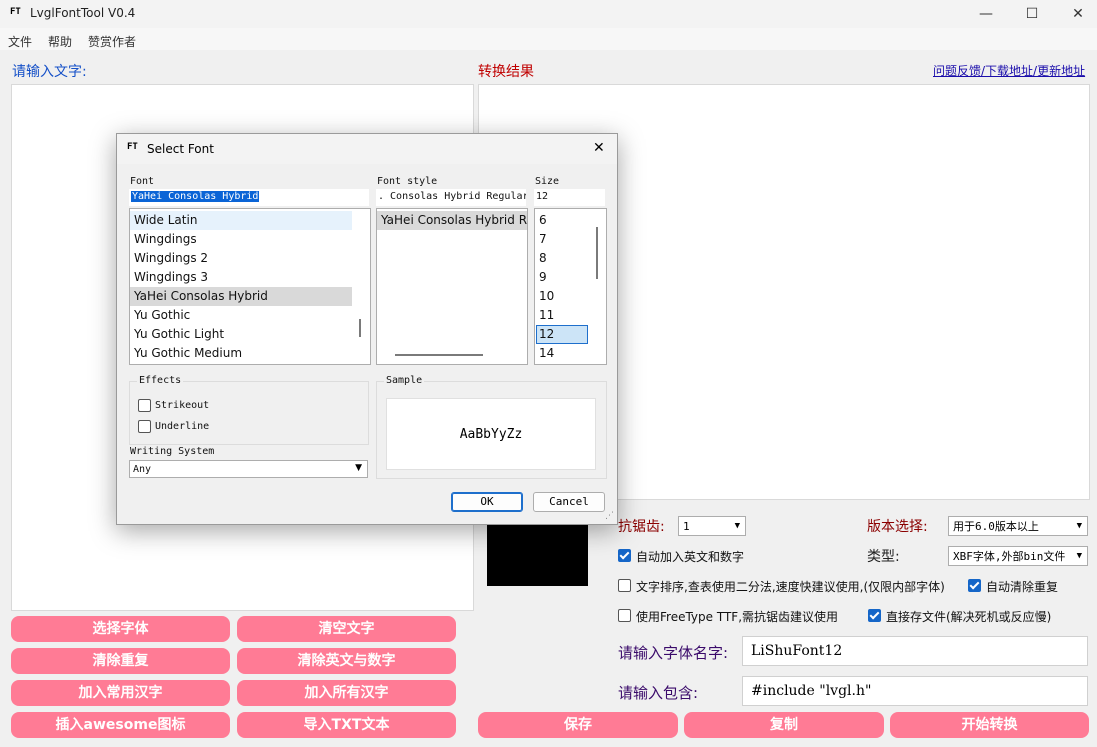 The height and width of the screenshot is (747, 1097). Describe the element at coordinates (537, 552) in the screenshot. I see `font-preview` at that location.